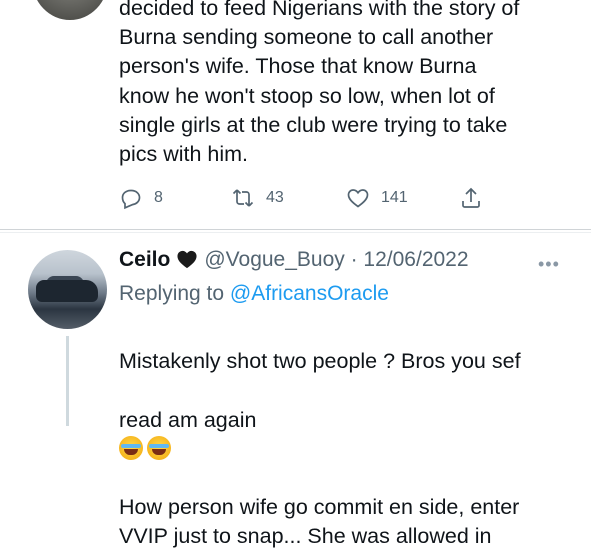 This screenshot has width=591, height=552. Describe the element at coordinates (549, 264) in the screenshot. I see `more-dots-icon: •••` at that location.